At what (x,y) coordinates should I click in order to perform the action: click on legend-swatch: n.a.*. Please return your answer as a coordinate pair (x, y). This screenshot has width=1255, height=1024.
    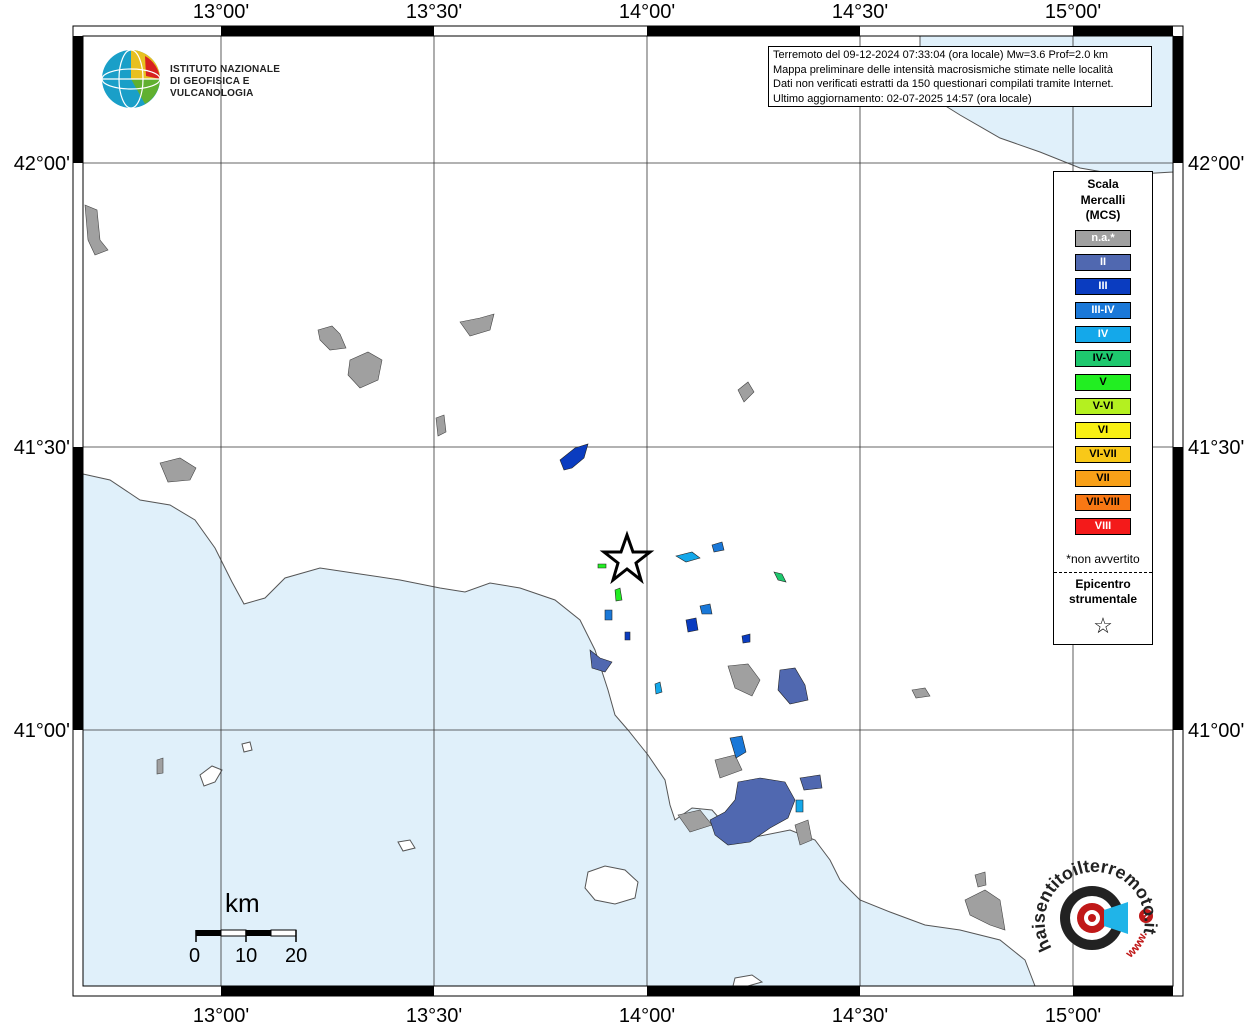
    Looking at the image, I should click on (1103, 238).